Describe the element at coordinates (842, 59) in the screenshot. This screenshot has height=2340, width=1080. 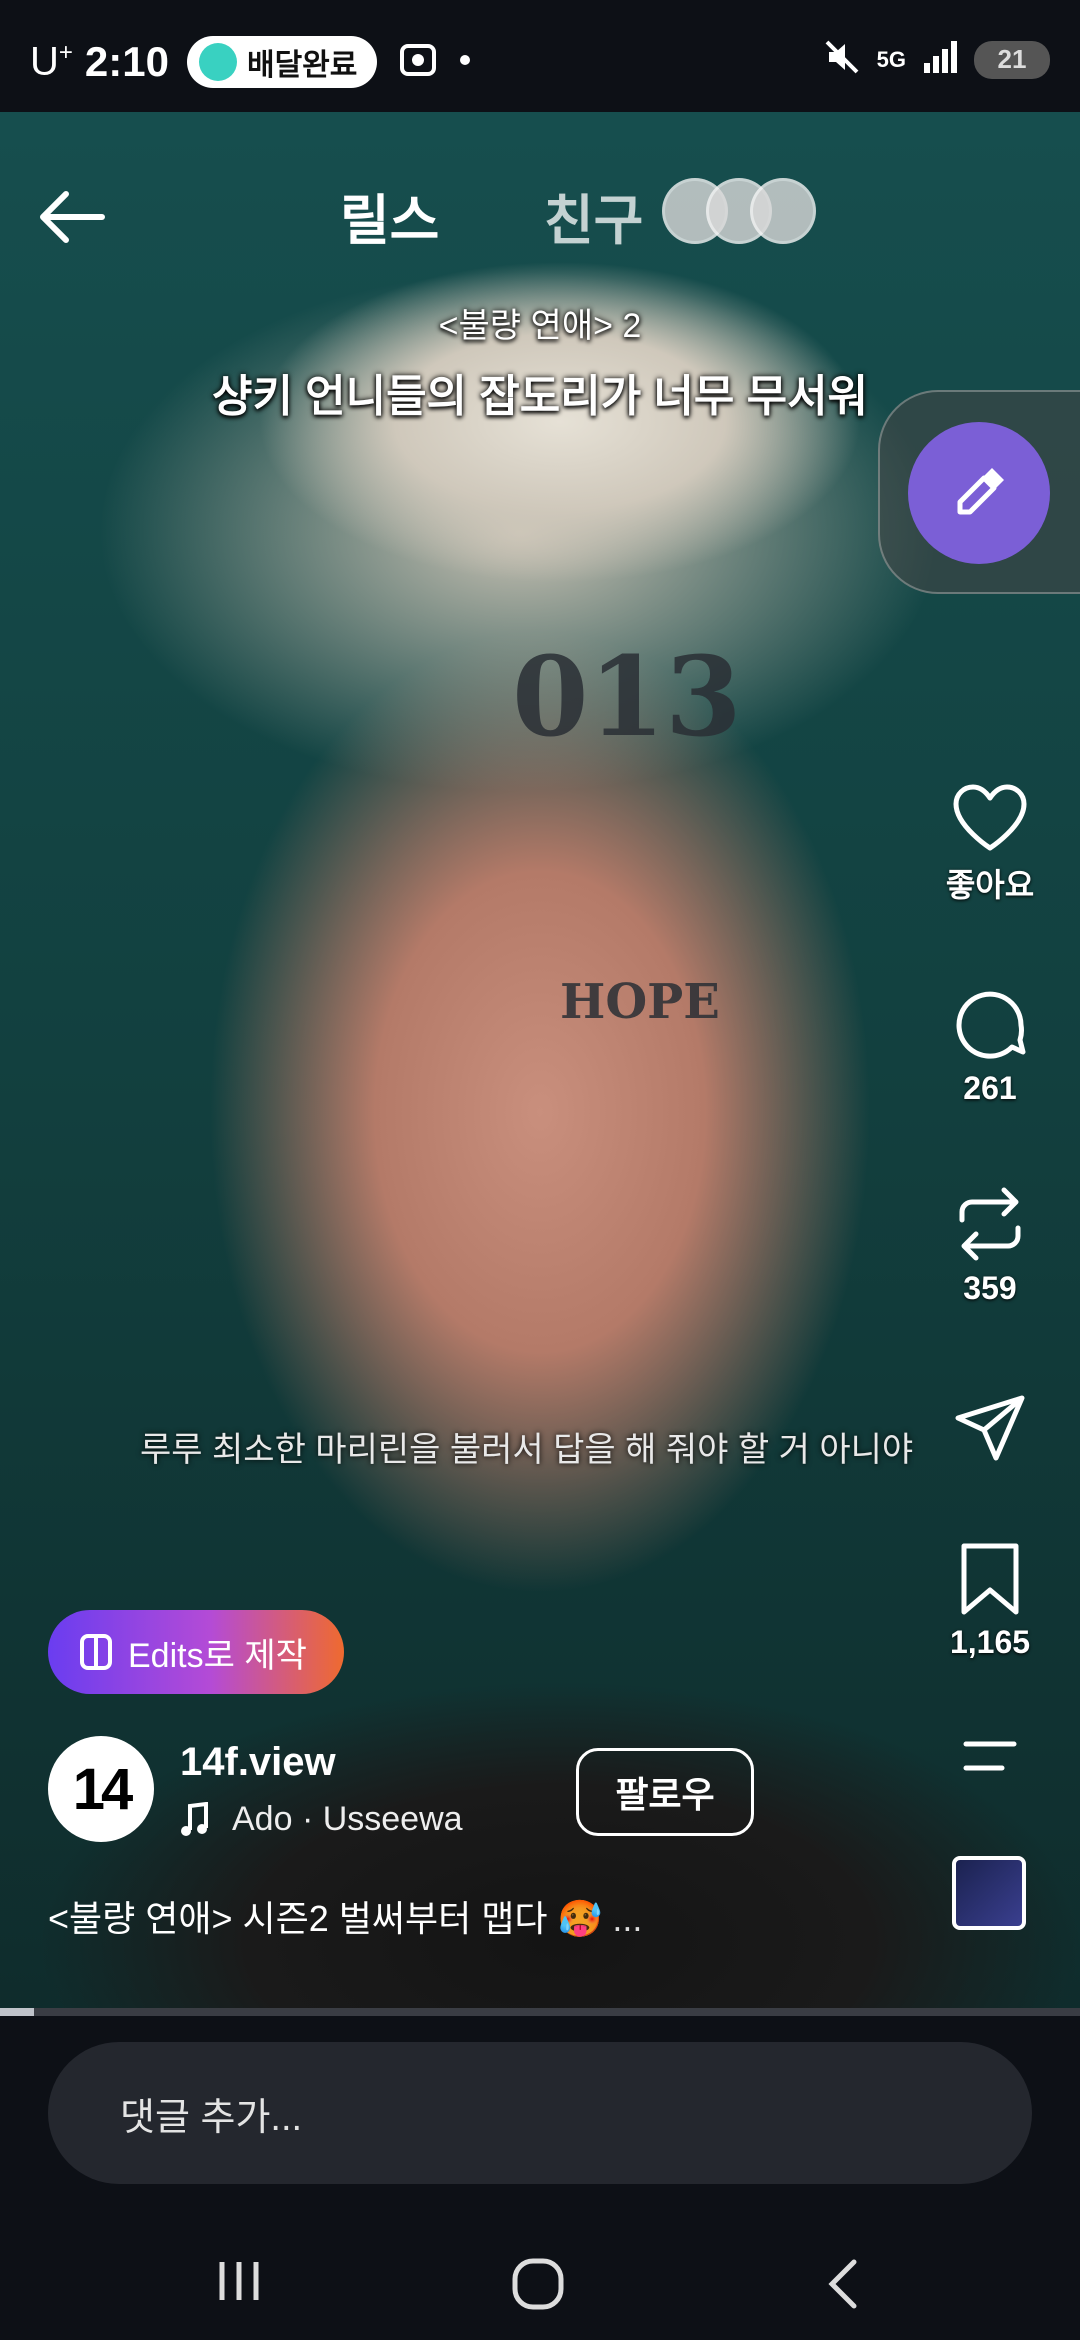
I see `mute-icon` at that location.